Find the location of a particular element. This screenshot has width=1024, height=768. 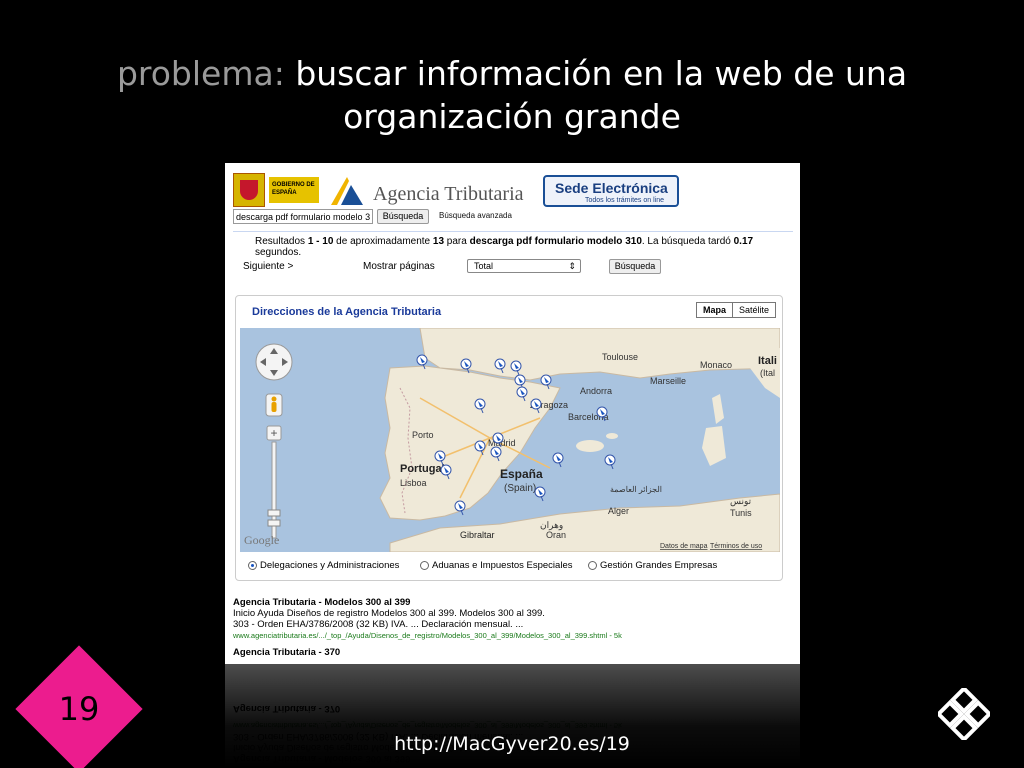

map-label-alger-ar: الجزائر العاصمة is located at coordinates (636, 489).